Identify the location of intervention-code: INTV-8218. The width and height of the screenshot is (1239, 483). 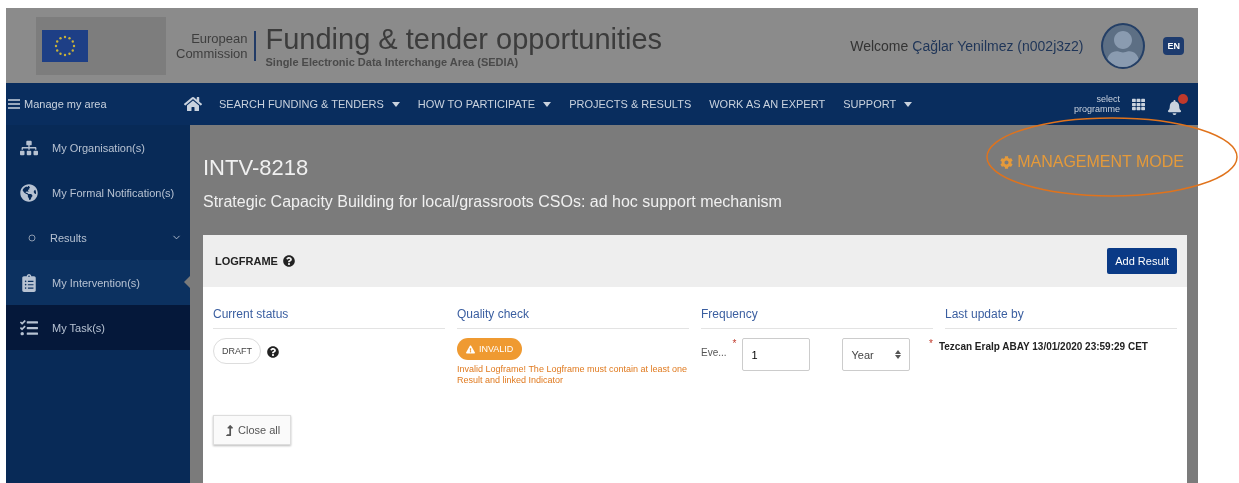
(256, 168).